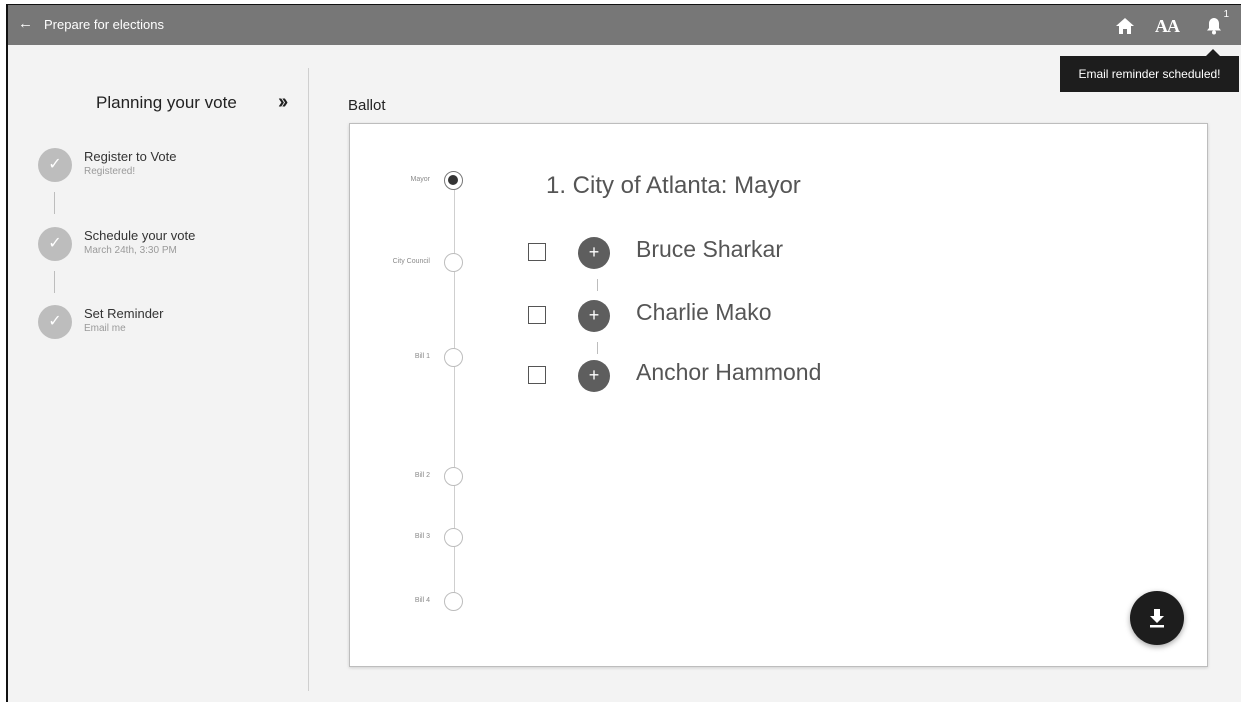  Describe the element at coordinates (410, 538) in the screenshot. I see `timeline-item-bill-3: Bill 3` at that location.